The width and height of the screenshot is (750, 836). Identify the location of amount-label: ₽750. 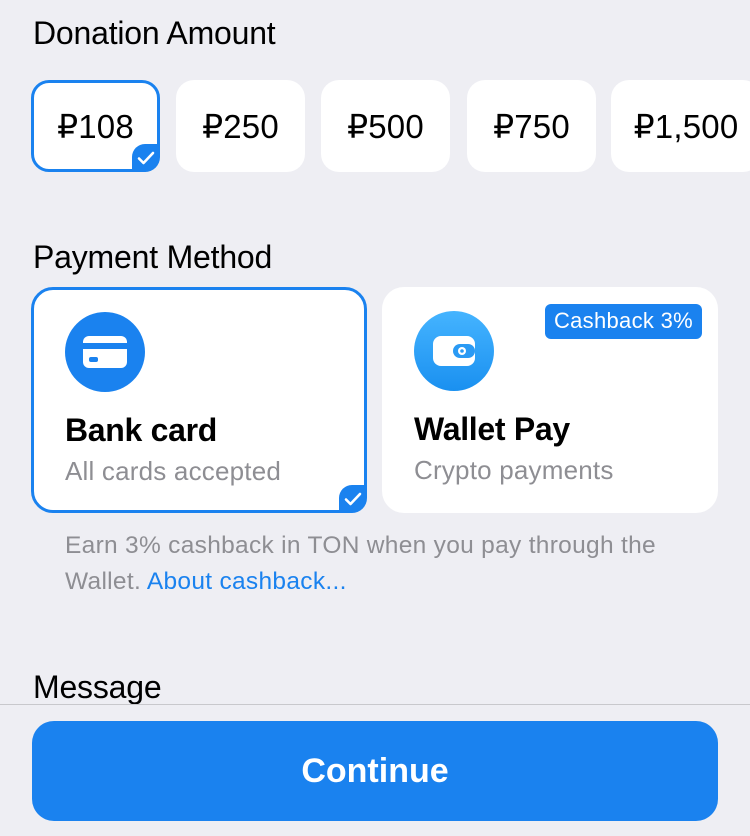
(531, 126).